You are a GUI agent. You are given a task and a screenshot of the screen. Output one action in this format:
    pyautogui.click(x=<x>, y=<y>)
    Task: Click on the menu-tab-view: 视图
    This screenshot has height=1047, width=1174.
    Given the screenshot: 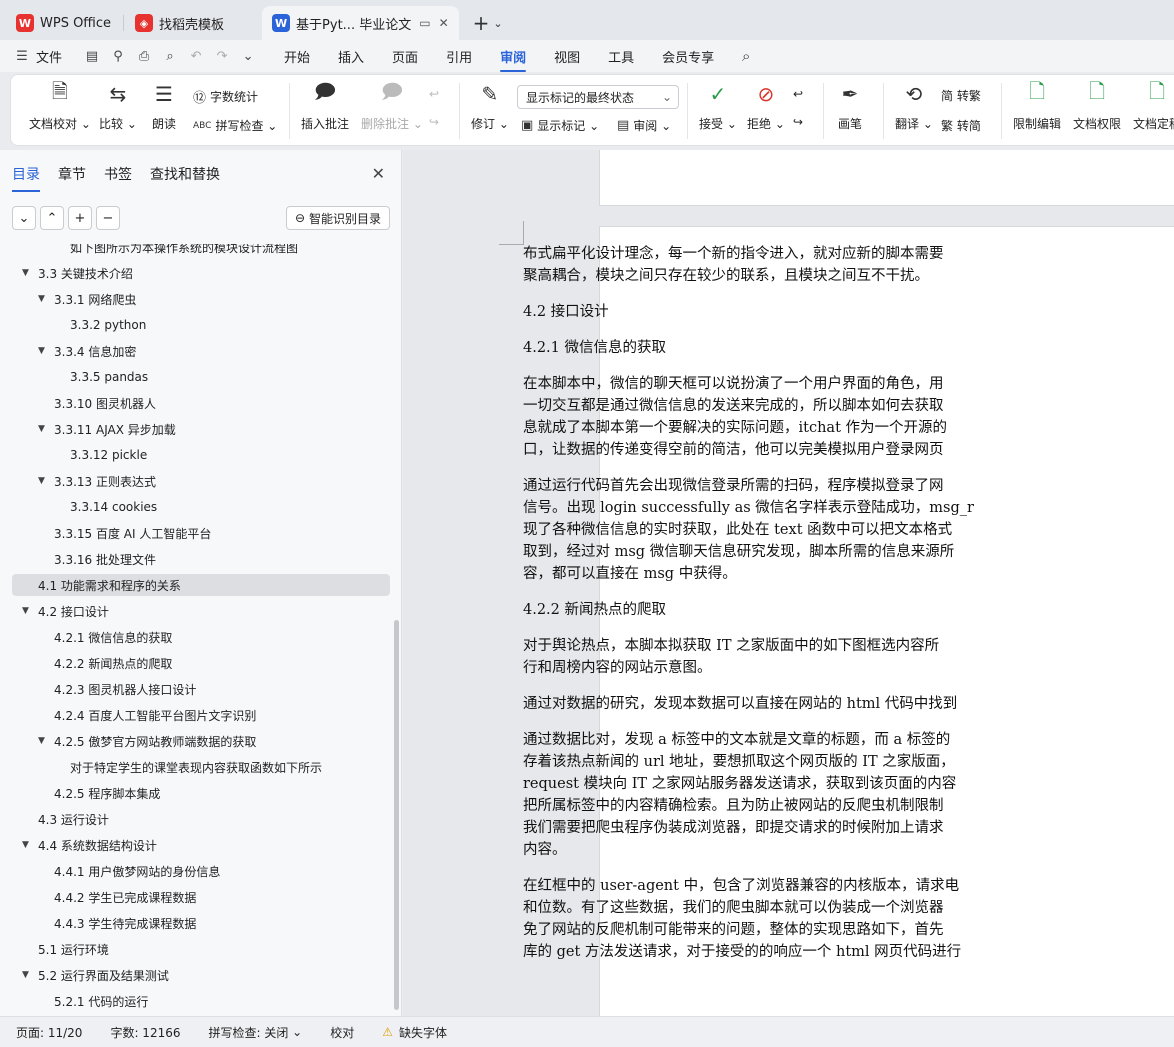 What is the action you would take?
    pyautogui.click(x=567, y=56)
    